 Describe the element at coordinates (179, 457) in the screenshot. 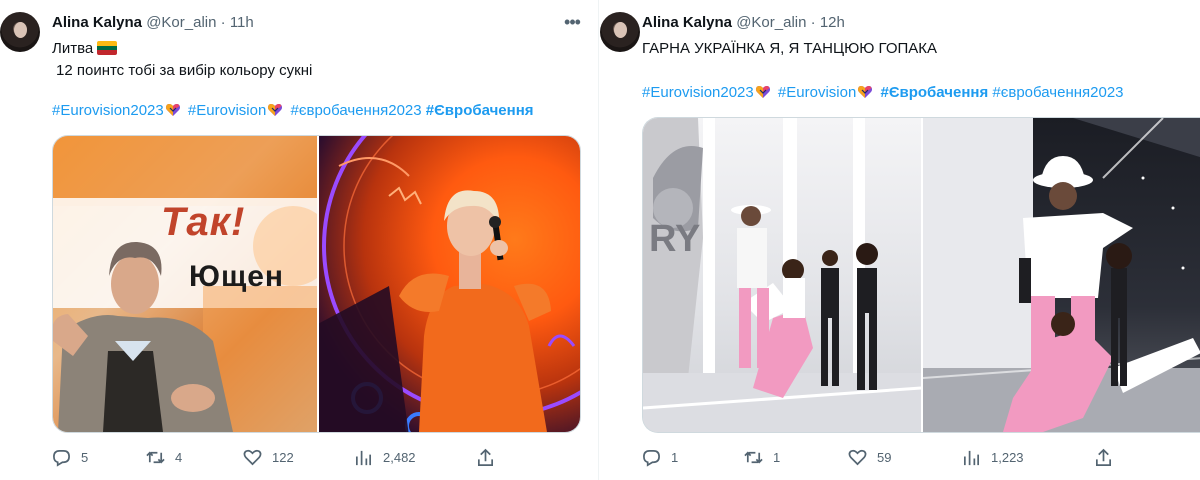

I see `retweet-count: 4` at that location.